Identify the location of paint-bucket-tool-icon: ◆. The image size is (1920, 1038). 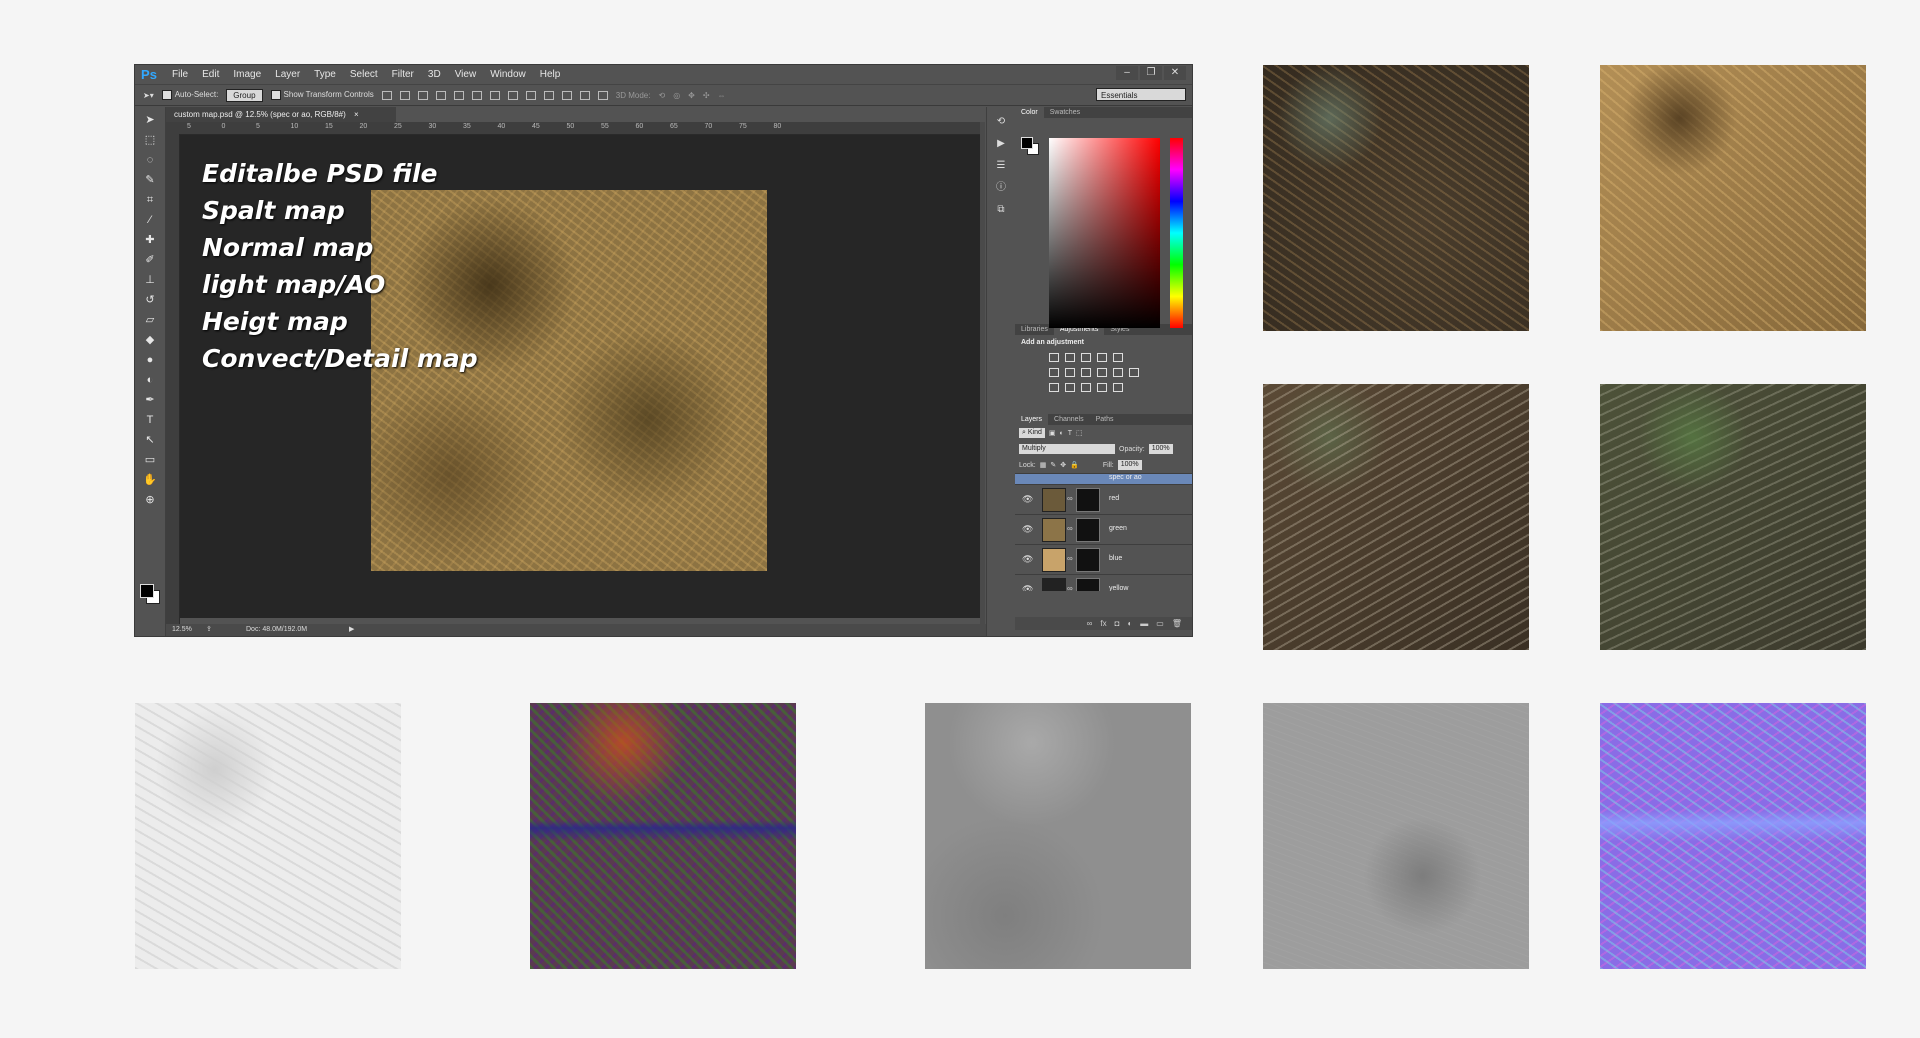
(150, 340).